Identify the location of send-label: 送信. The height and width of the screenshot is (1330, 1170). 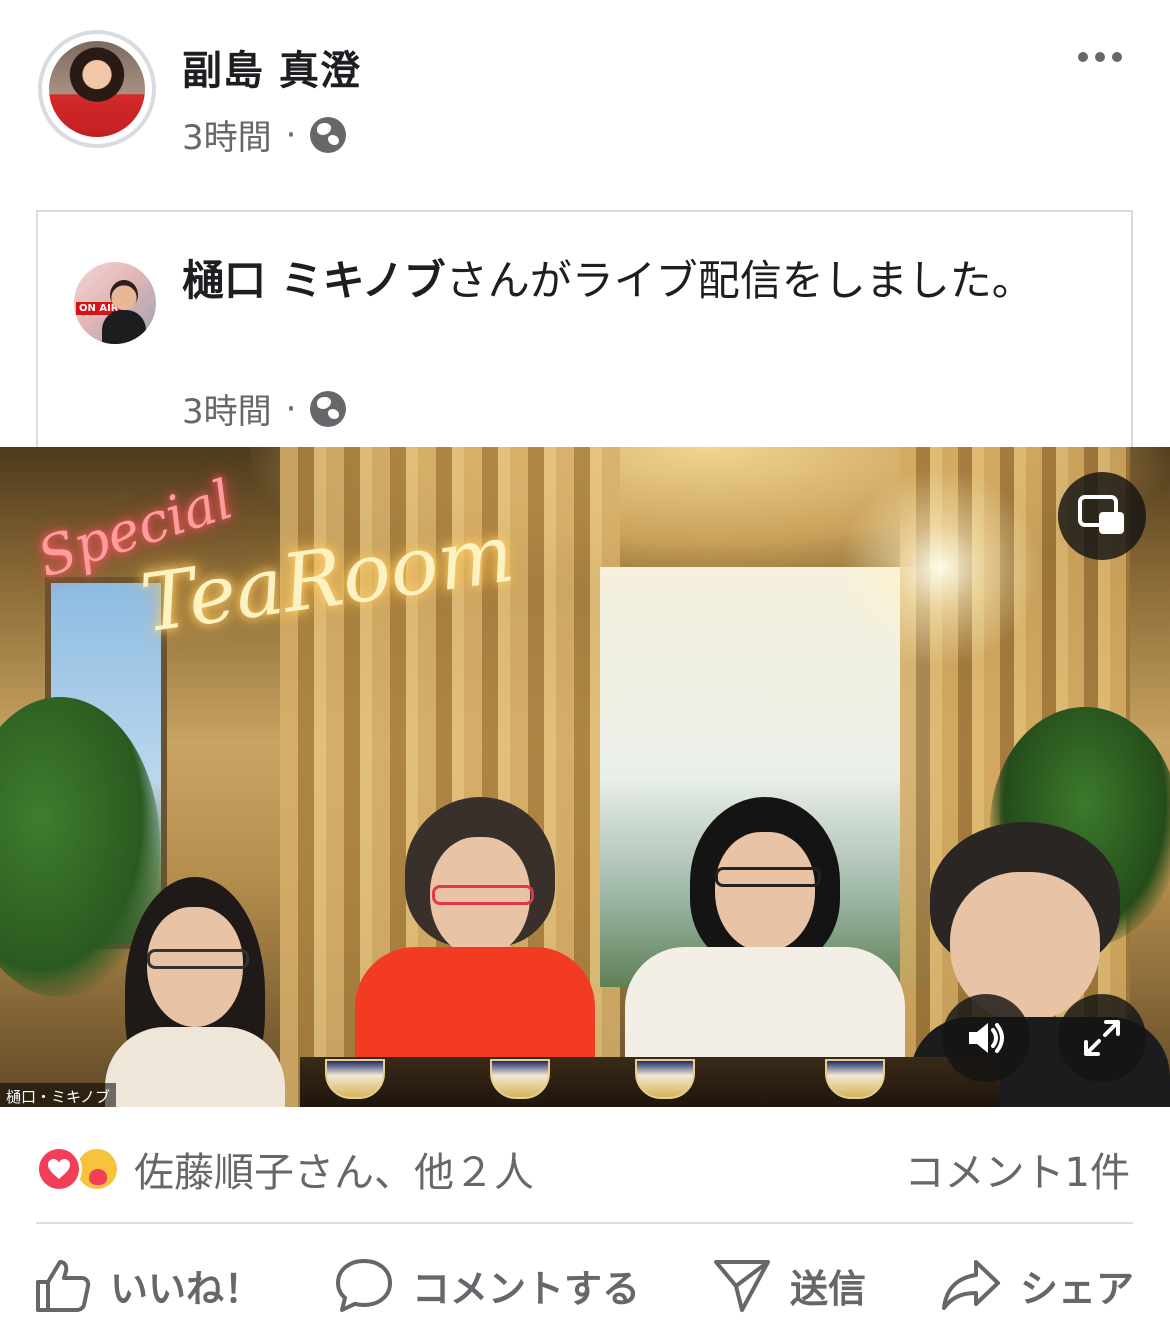
(828, 1288).